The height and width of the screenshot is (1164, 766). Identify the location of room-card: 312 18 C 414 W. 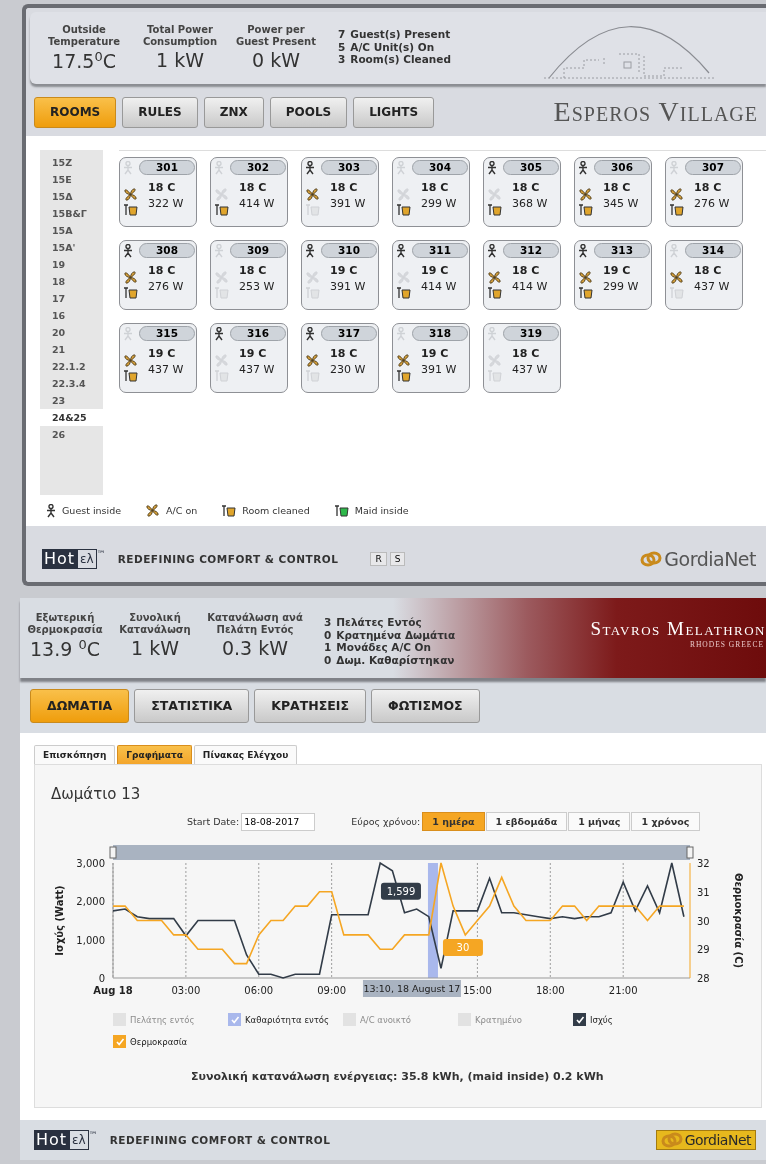
(522, 275).